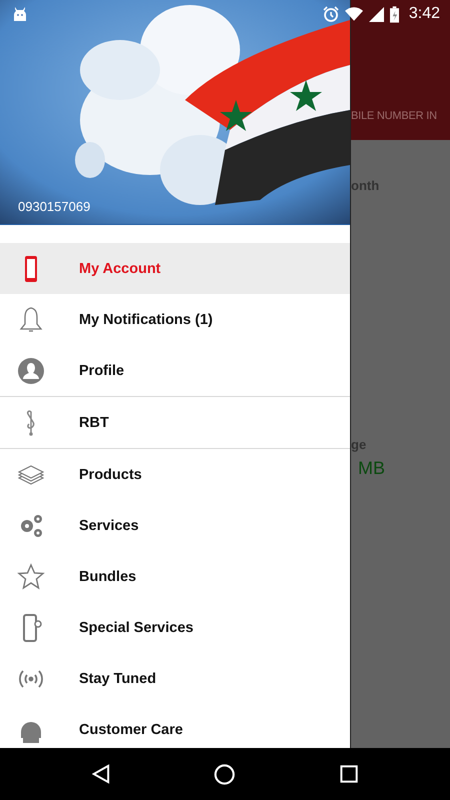  Describe the element at coordinates (225, 774) in the screenshot. I see `home-icon` at that location.